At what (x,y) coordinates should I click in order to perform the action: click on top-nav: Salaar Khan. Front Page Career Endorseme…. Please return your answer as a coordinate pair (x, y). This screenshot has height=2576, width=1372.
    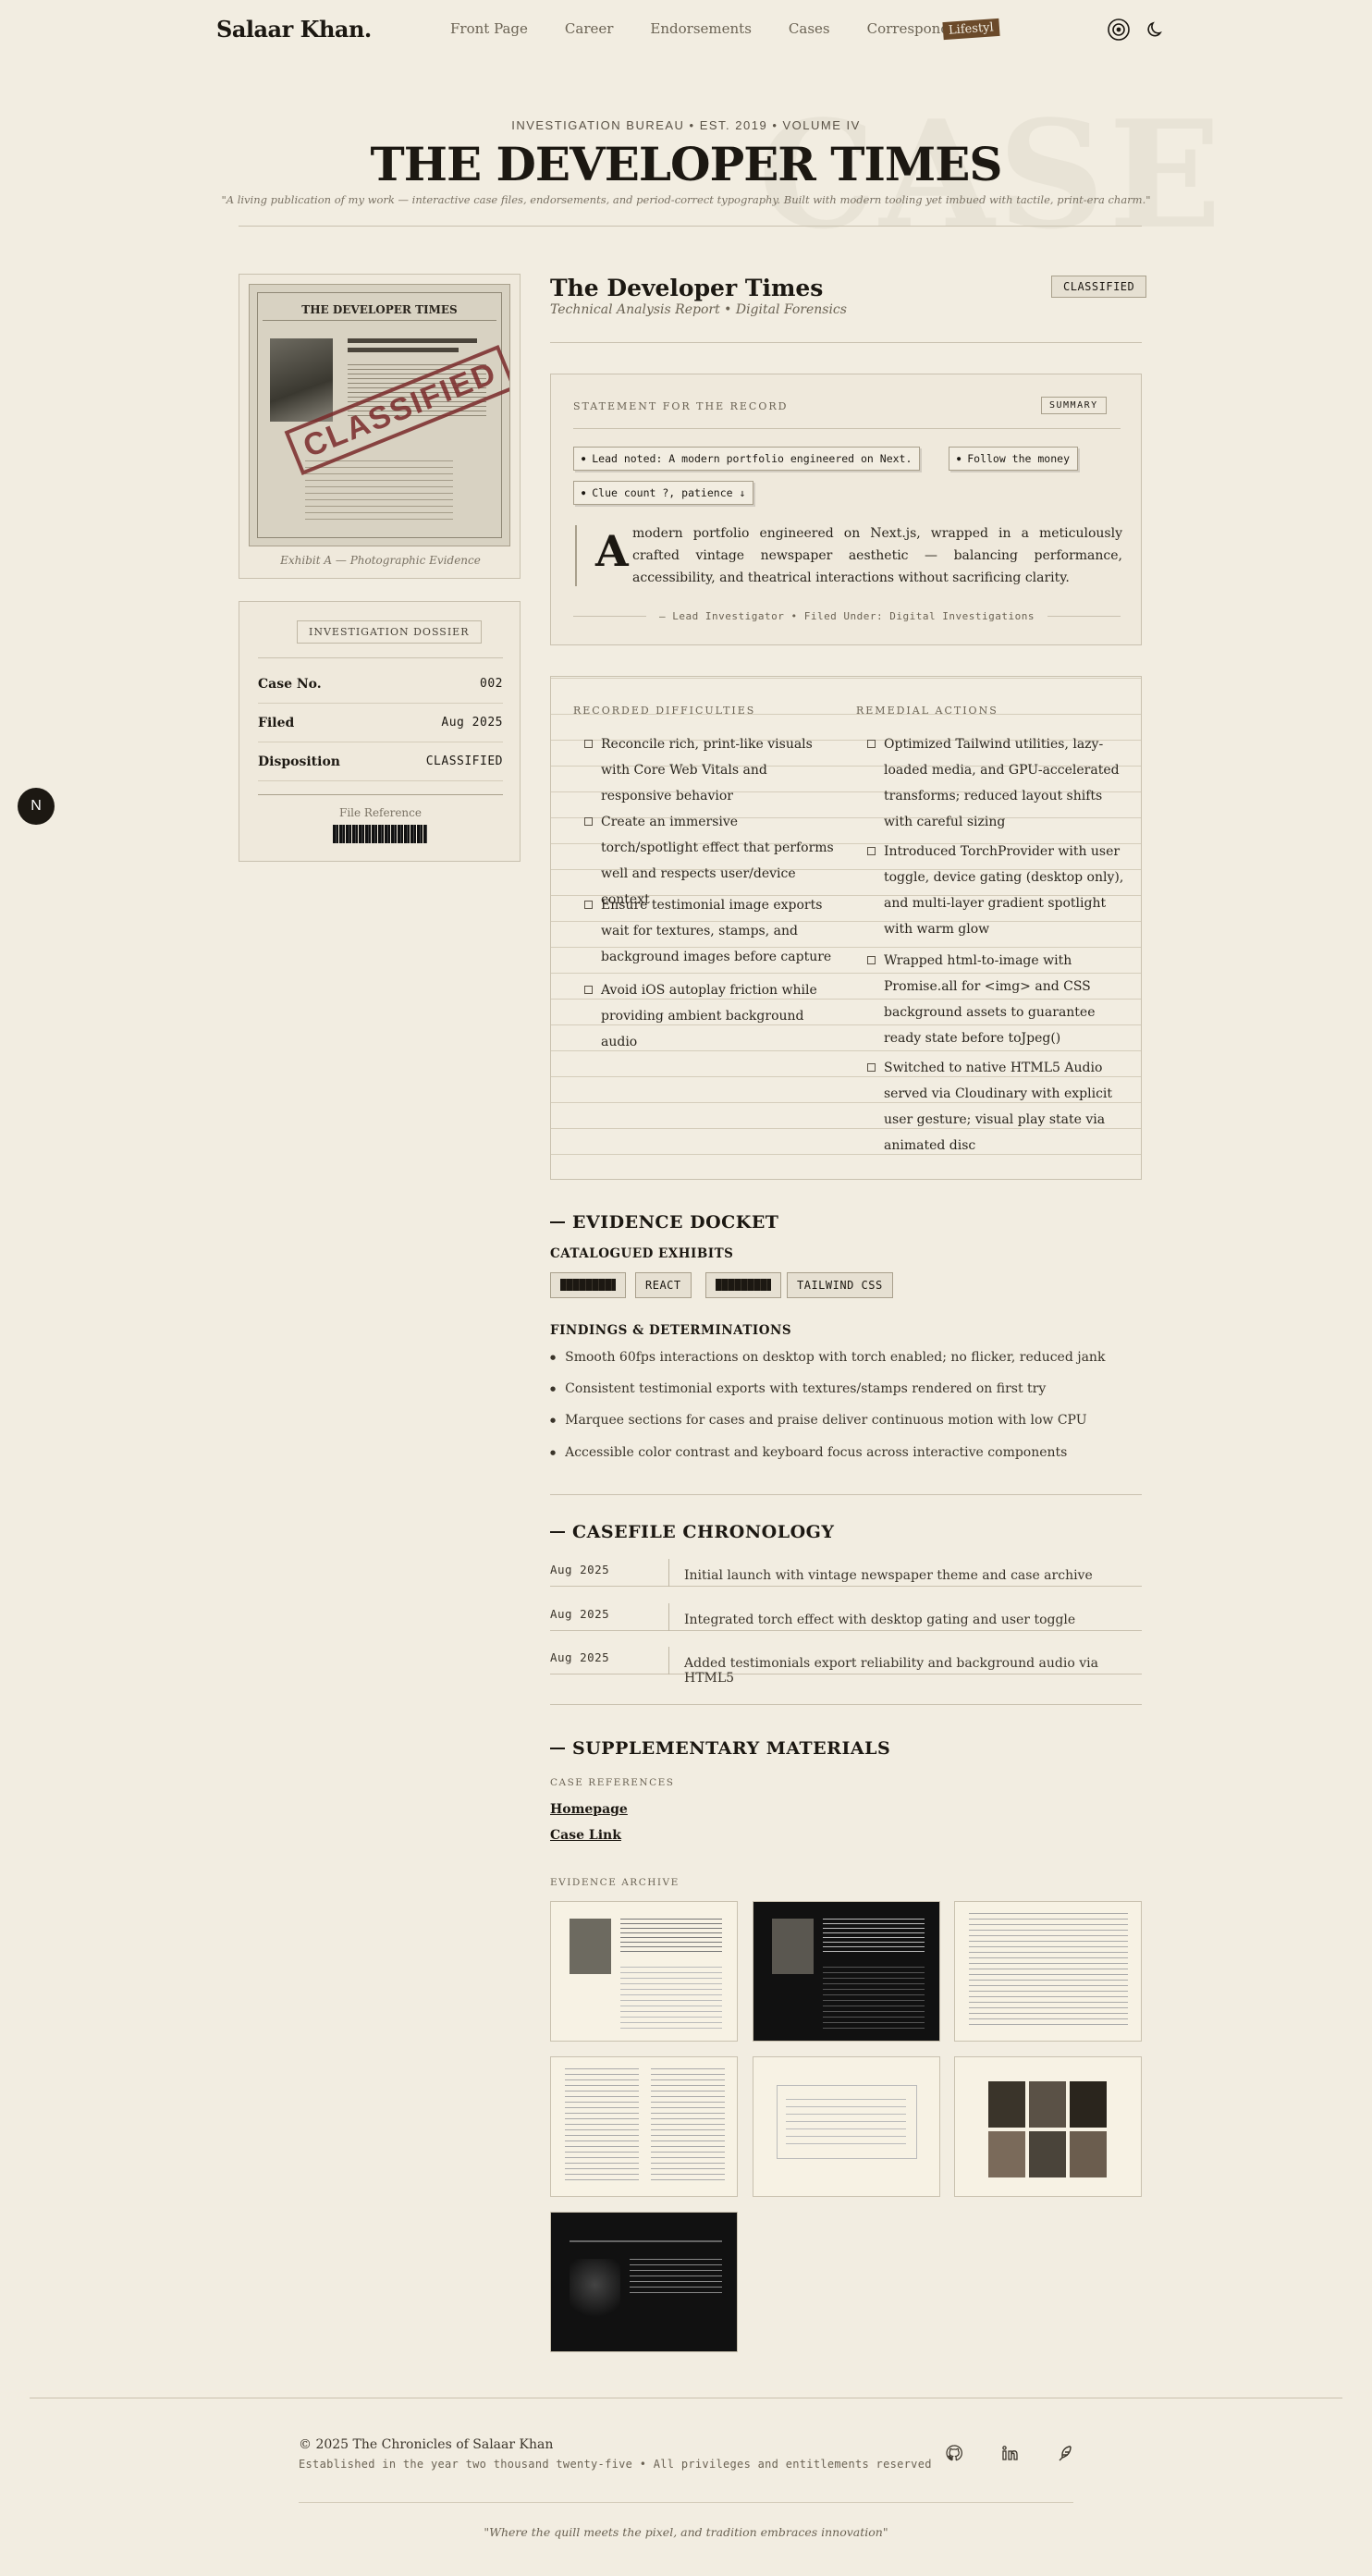
    Looking at the image, I should click on (686, 30).